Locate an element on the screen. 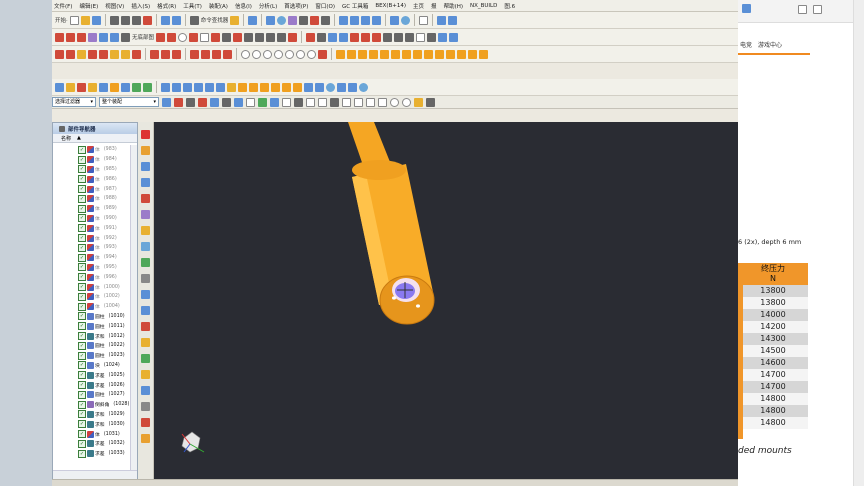 This screenshot has height=486, width=864. feature-row: ✓ 圆柱 (1027) is located at coordinates (95, 395).